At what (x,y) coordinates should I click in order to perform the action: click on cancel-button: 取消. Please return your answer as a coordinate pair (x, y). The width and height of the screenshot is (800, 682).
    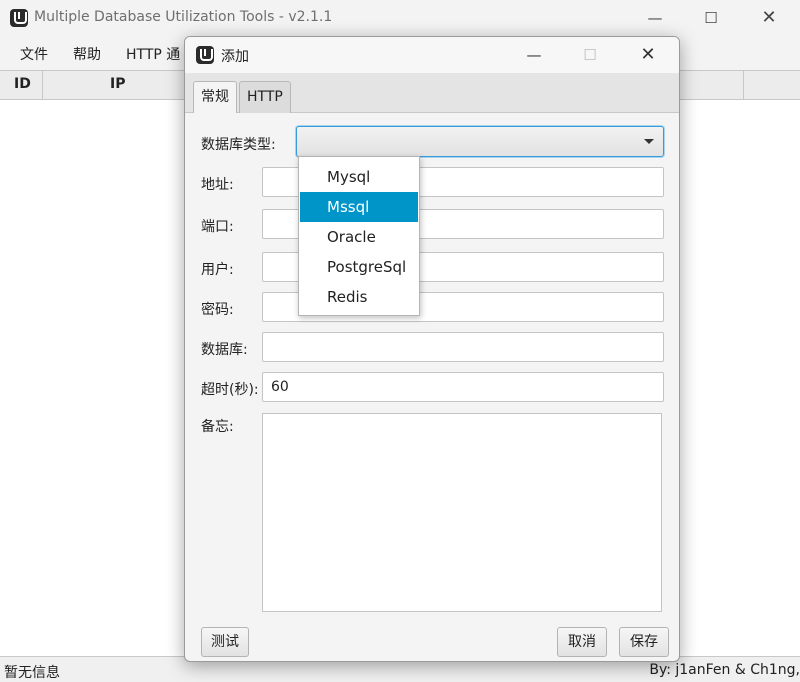
    Looking at the image, I should click on (582, 642).